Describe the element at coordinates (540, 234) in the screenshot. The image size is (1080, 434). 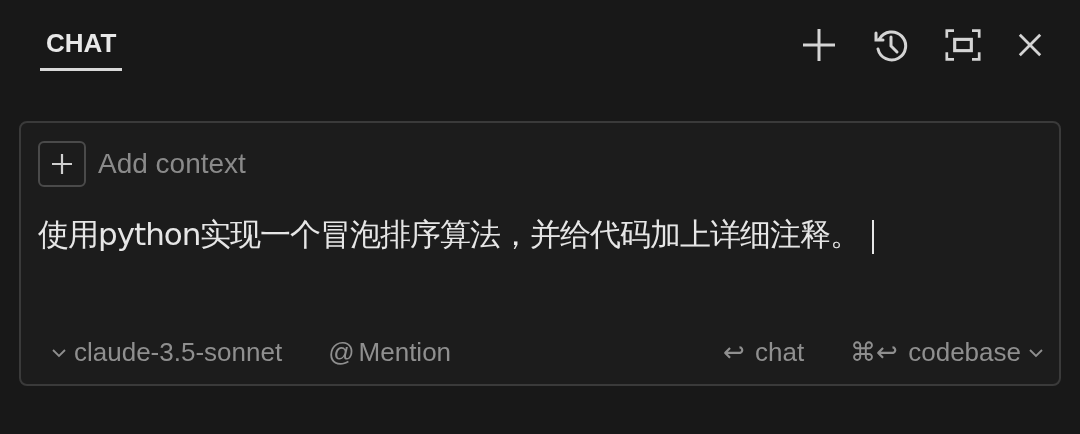
I see `prompt-input: 使用python实现一个冒泡排序算法，并给代码加上详细注释。` at that location.